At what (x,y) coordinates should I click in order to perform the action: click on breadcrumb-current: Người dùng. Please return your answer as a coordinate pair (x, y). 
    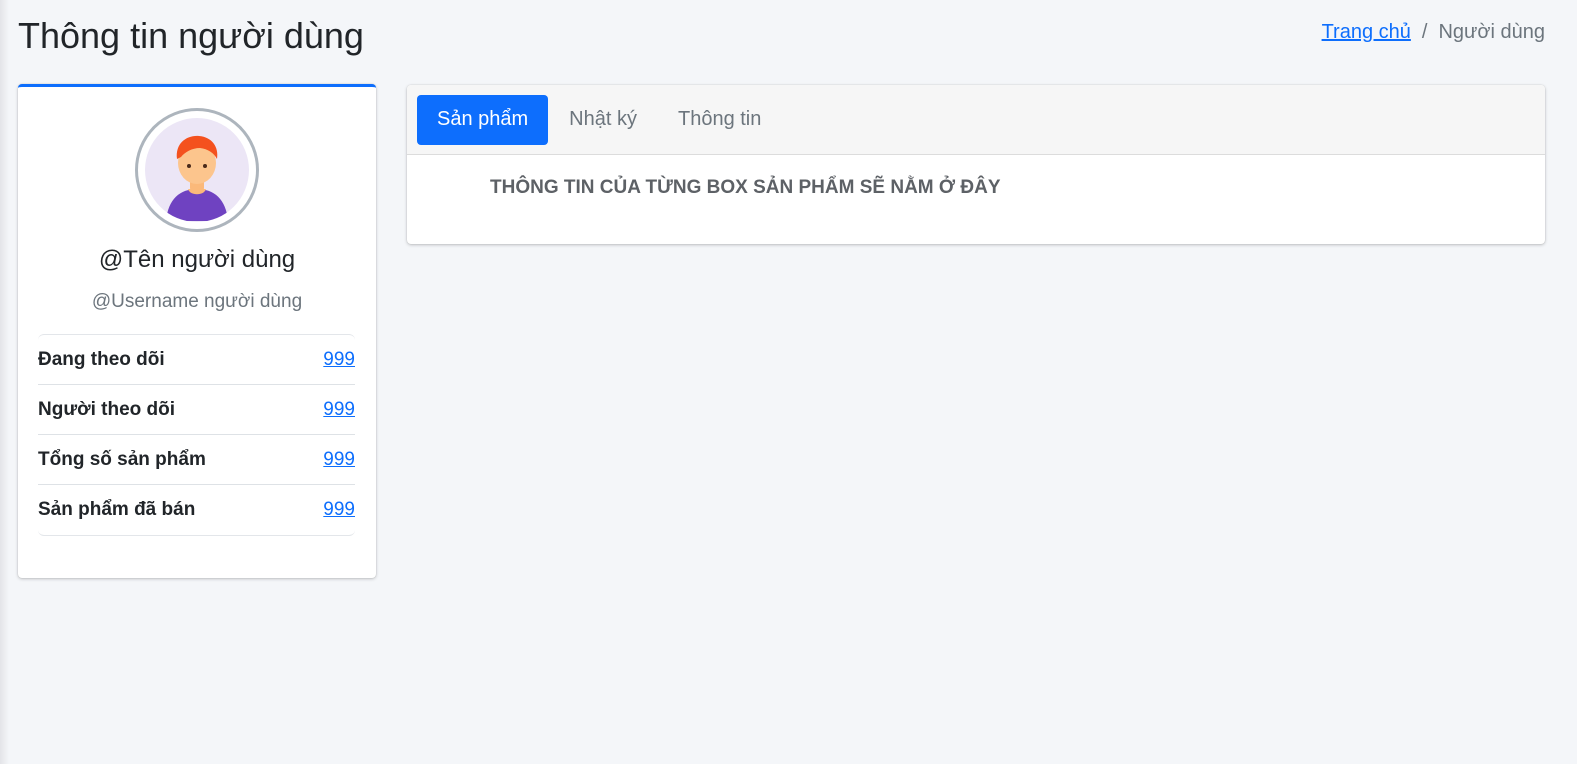
    Looking at the image, I should click on (1491, 32).